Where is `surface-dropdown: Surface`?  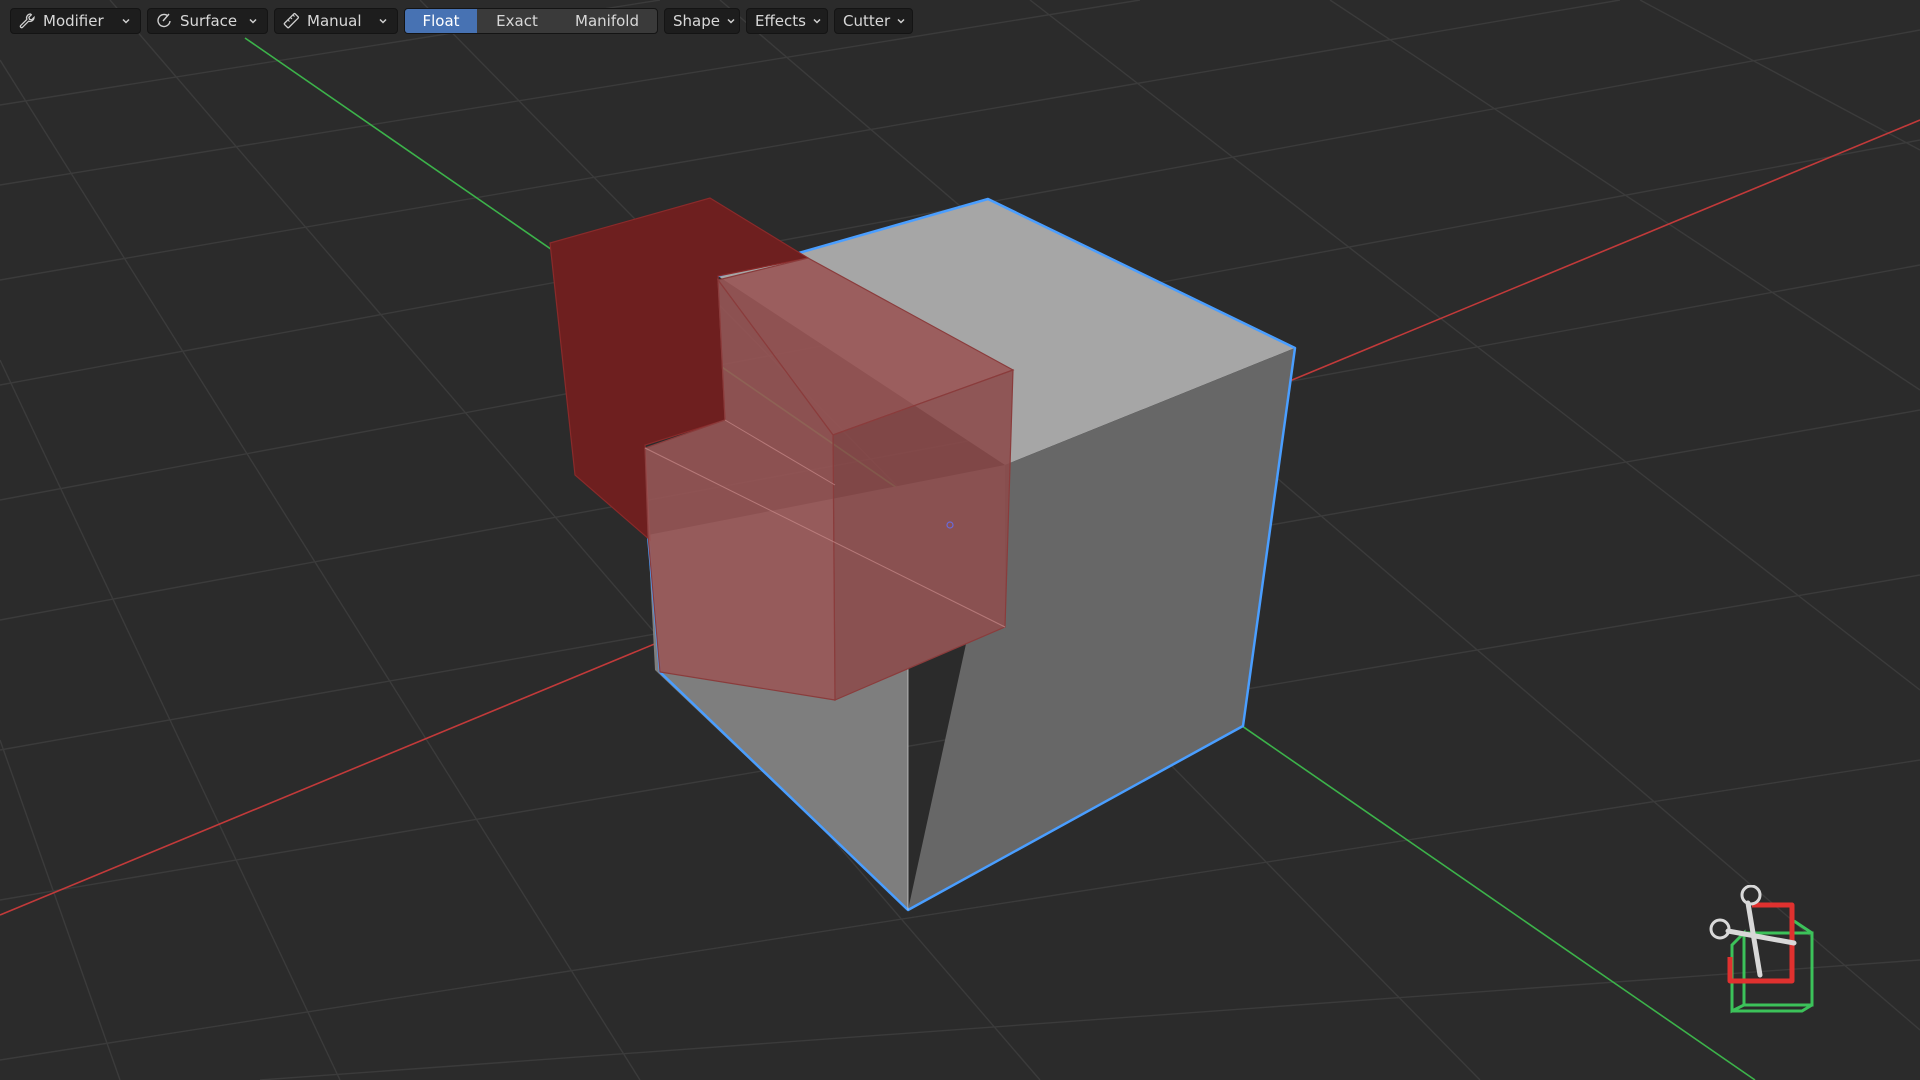
surface-dropdown: Surface is located at coordinates (207, 21).